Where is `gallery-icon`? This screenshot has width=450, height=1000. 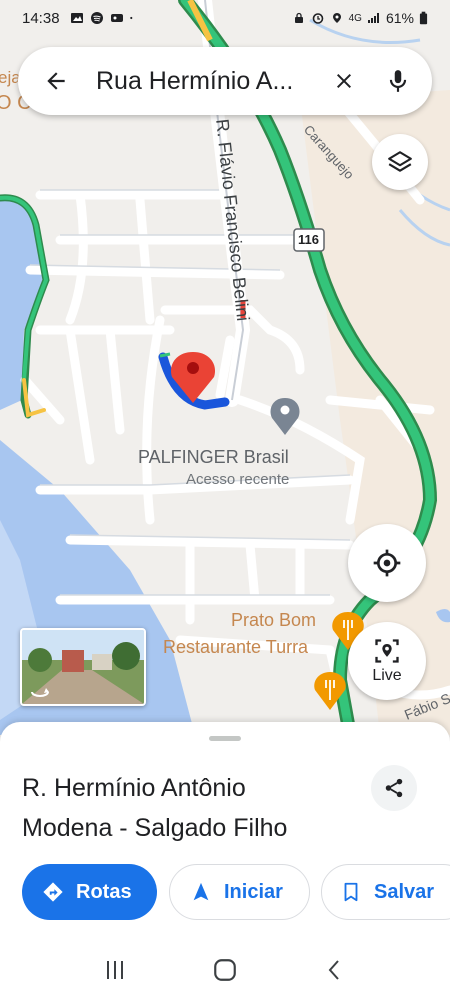 gallery-icon is located at coordinates (76, 18).